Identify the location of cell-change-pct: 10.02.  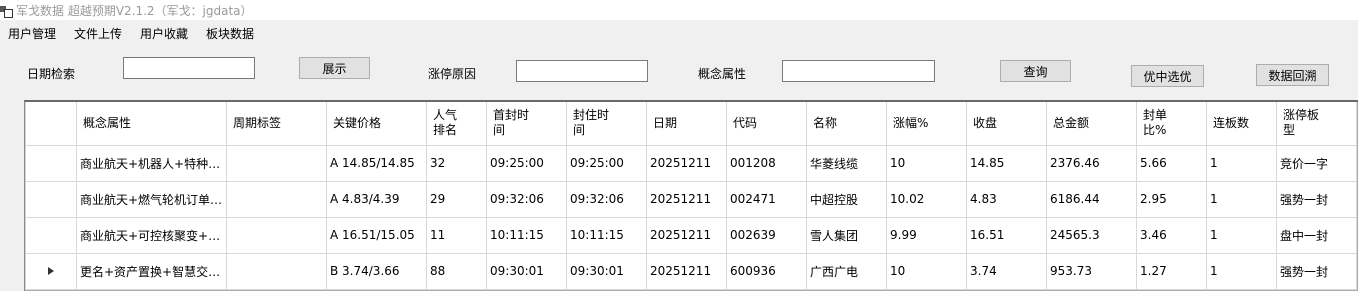
(926, 199).